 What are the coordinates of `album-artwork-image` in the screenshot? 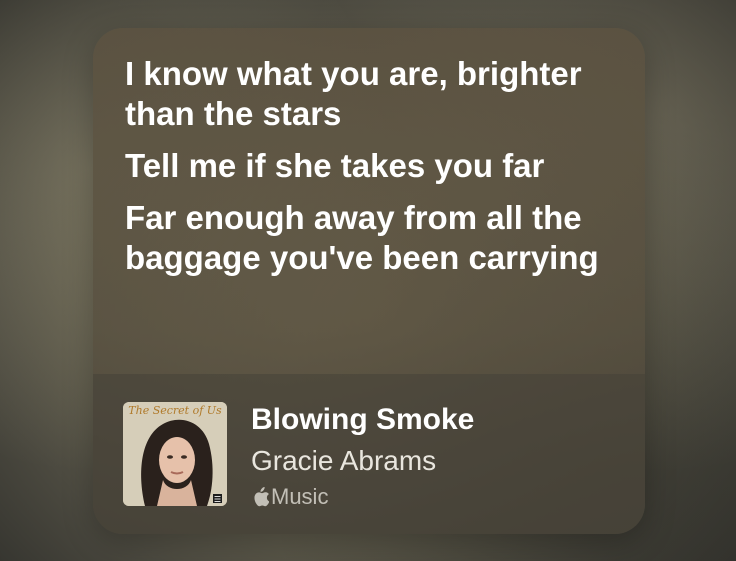 It's located at (175, 454).